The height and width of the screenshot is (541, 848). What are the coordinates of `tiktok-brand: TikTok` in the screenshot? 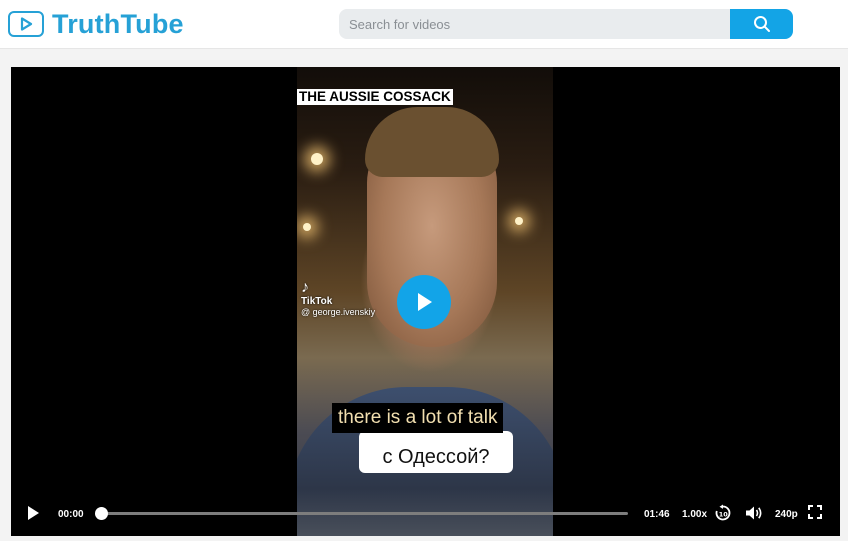 It's located at (317, 301).